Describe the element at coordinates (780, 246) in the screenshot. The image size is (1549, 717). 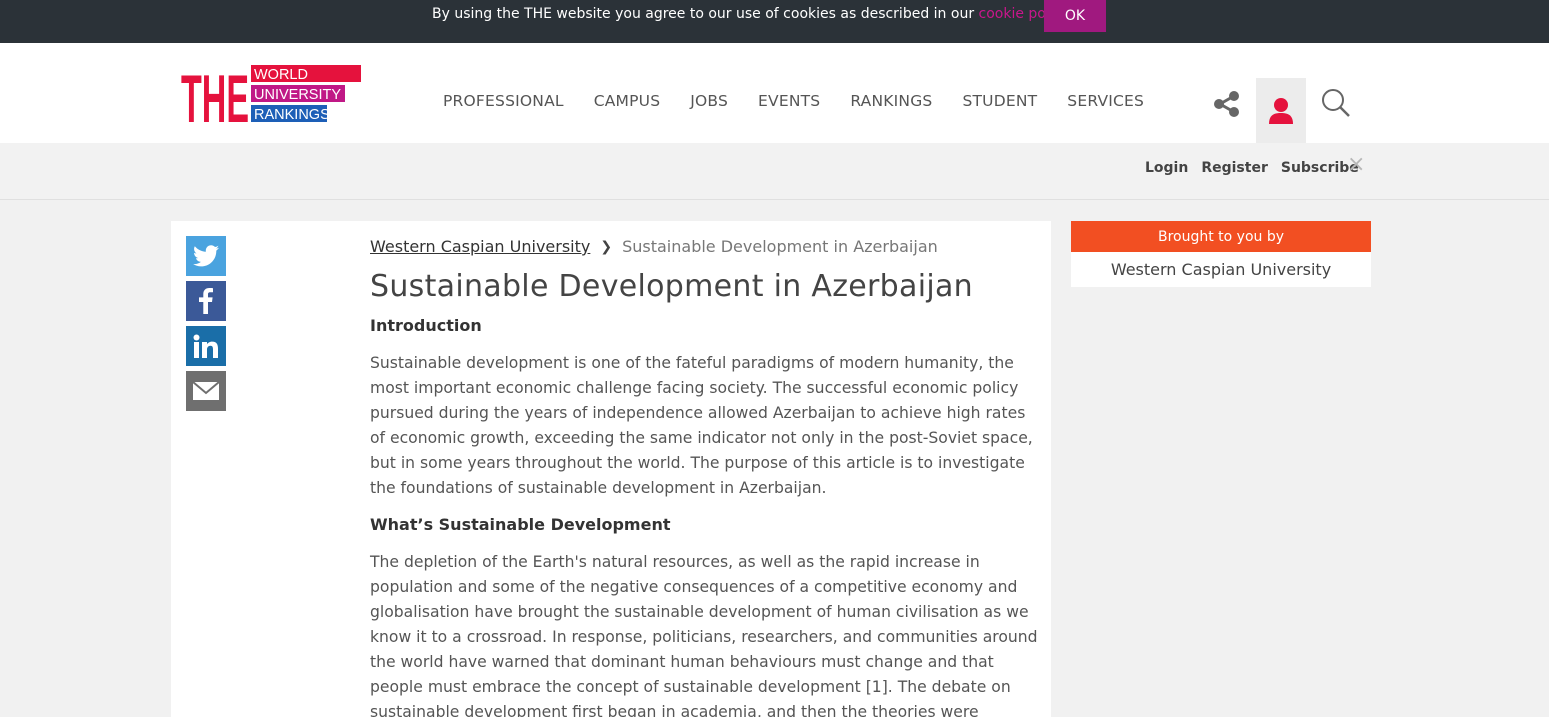
I see `breadcrumb-current: Sustainable Development in Azerbaijan` at that location.